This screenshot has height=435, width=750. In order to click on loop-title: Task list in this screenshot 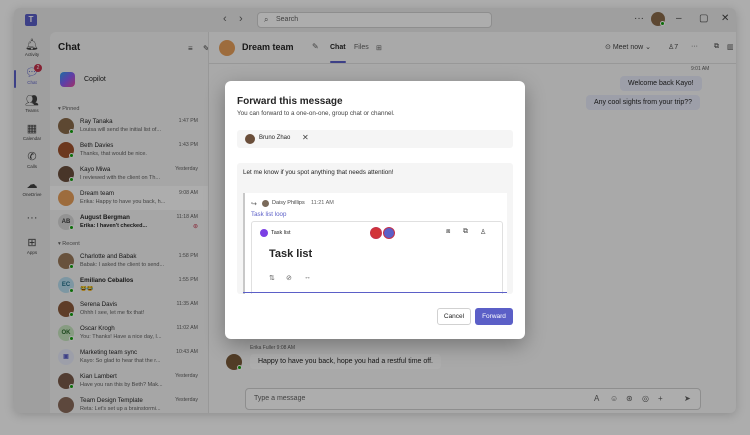, I will do `click(291, 254)`.